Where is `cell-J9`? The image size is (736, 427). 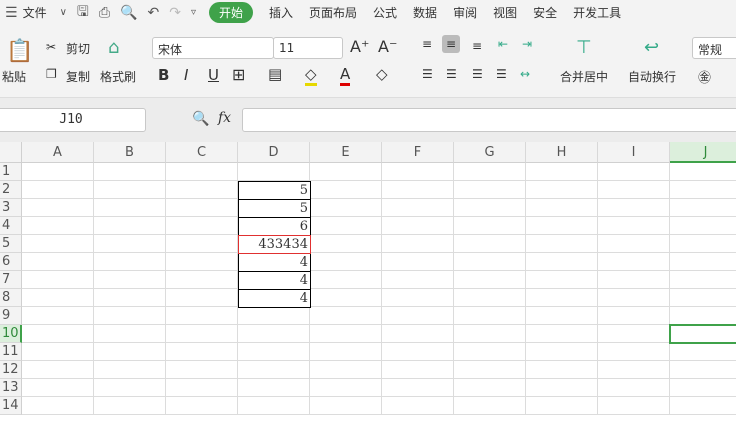
cell-J9 is located at coordinates (703, 316).